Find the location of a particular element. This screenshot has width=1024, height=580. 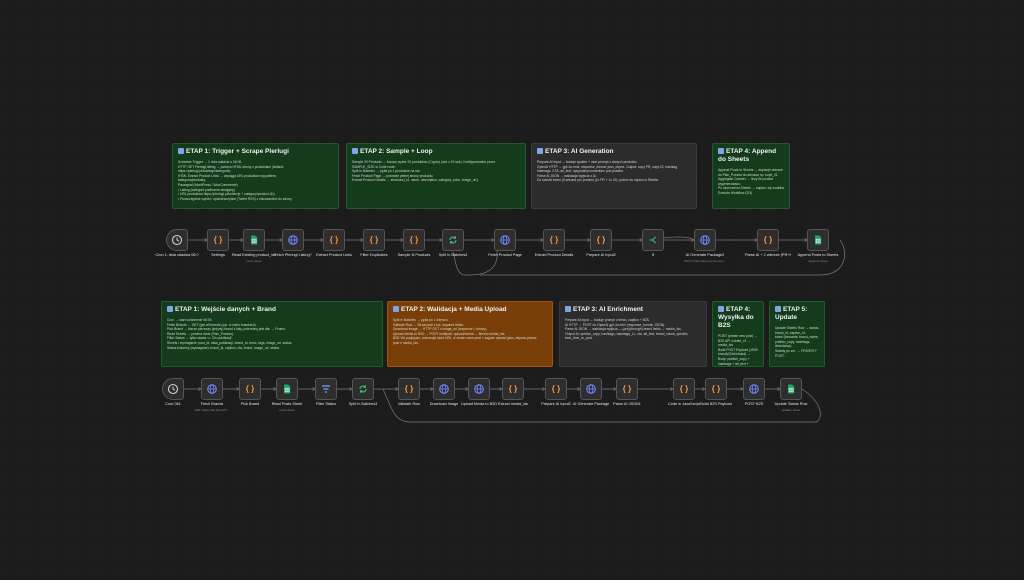

note-title-text: ETAP 1: Trigger + Scrape Plerlugi is located at coordinates (237, 151).